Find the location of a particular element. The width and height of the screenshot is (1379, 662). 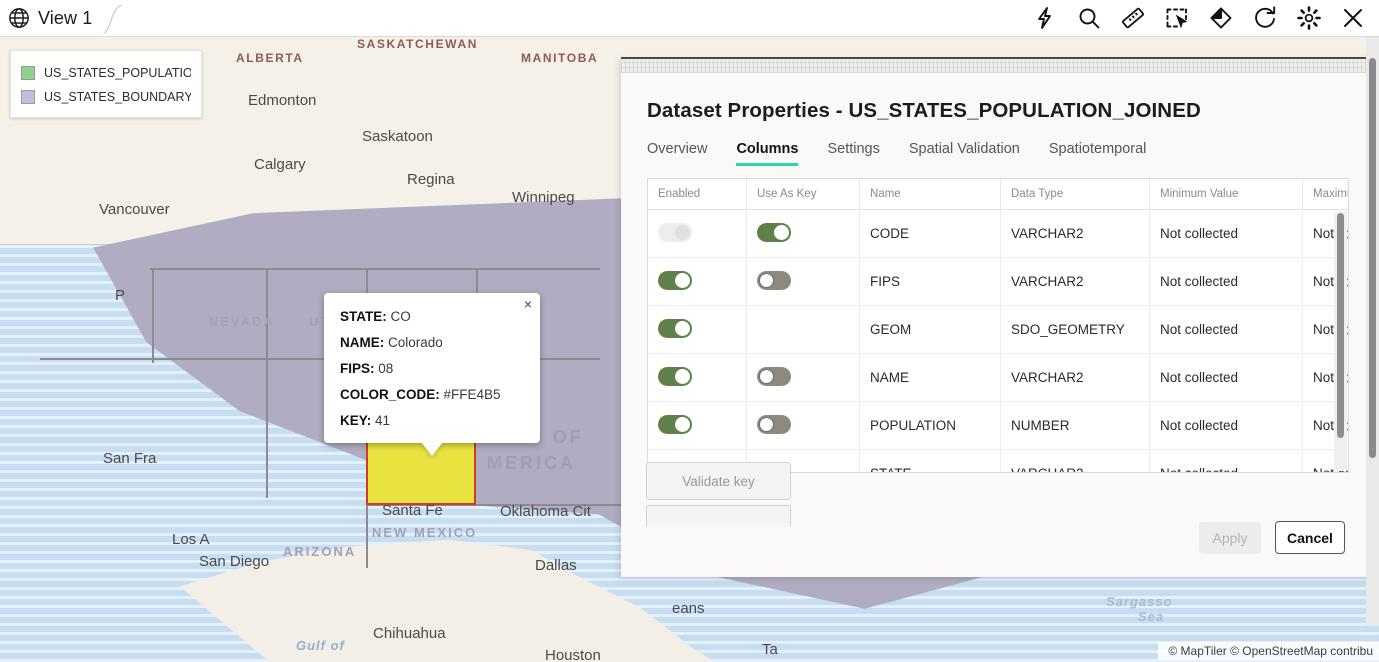

tab-columns: Columns is located at coordinates (767, 153).